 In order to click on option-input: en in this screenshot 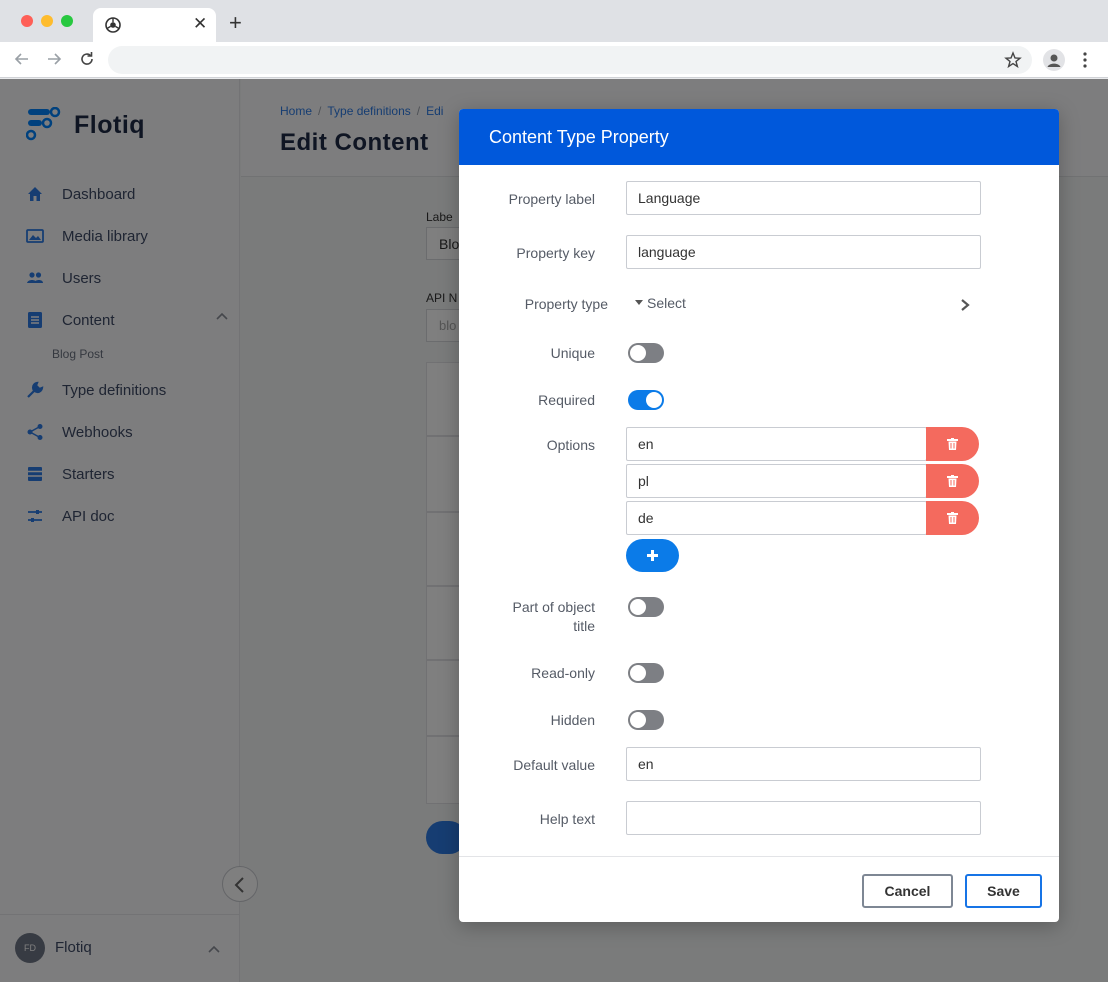, I will do `click(776, 444)`.